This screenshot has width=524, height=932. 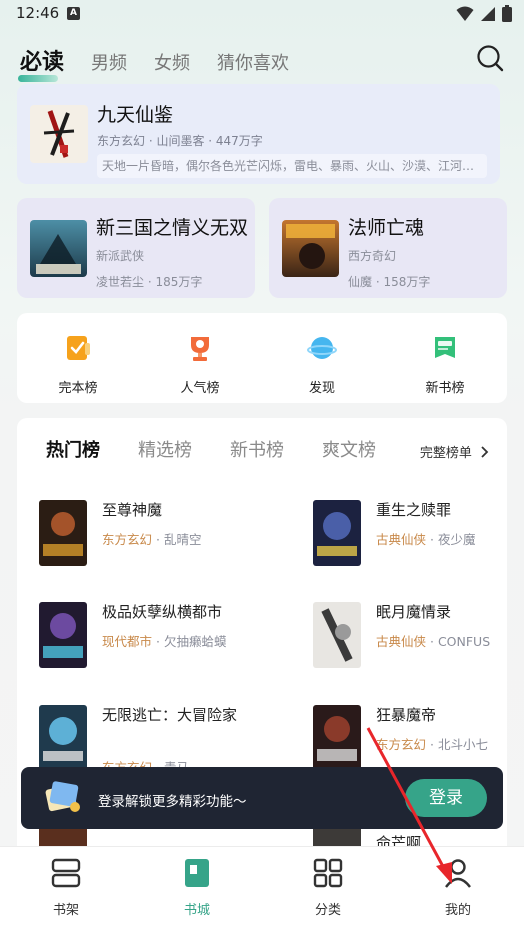 I want to click on quick-item-popular: 人气榜, so click(x=200, y=364).